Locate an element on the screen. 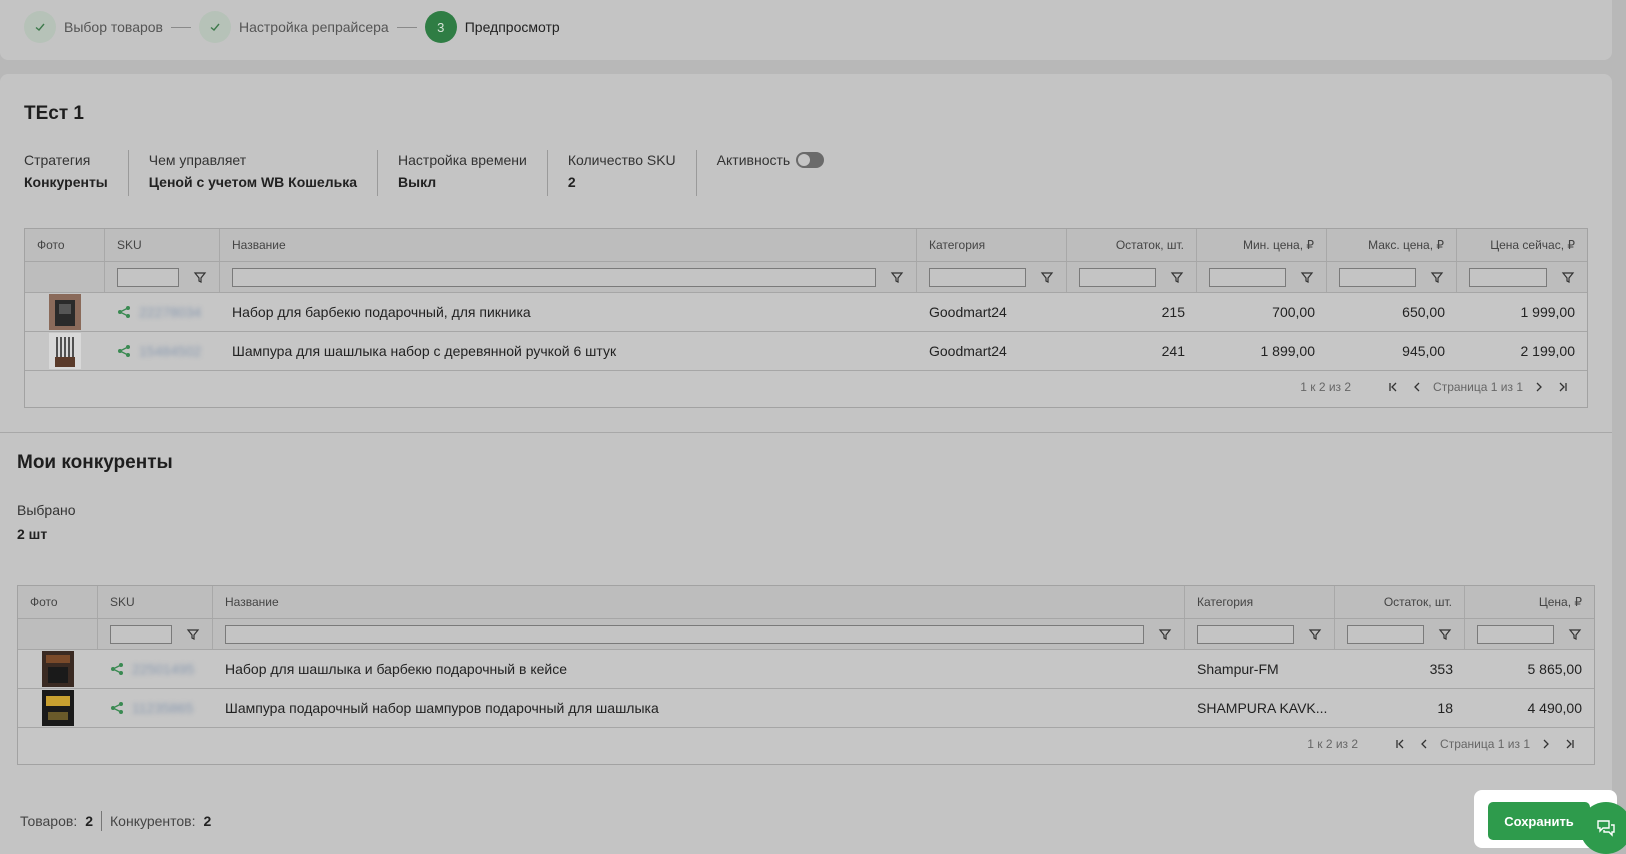  current-price-filter-input is located at coordinates (1508, 277).